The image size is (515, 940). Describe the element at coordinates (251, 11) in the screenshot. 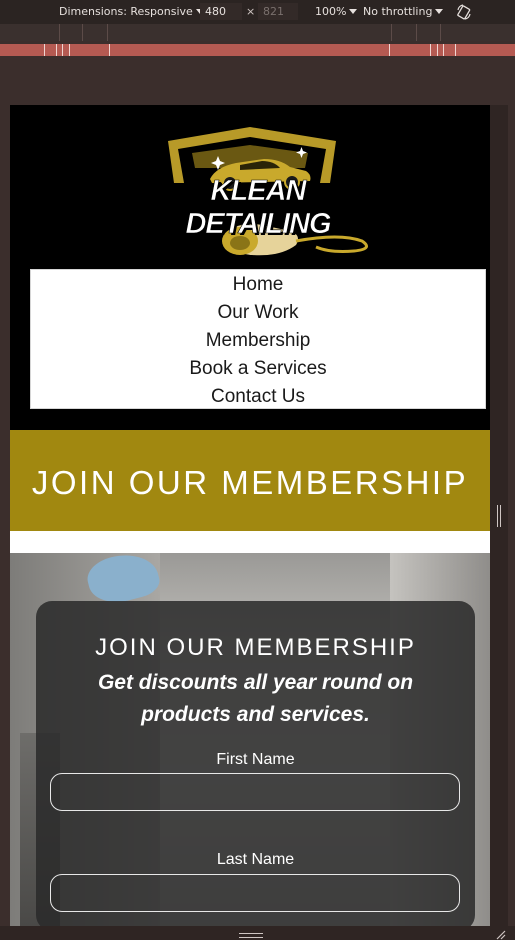

I see `times-sign: ×` at that location.